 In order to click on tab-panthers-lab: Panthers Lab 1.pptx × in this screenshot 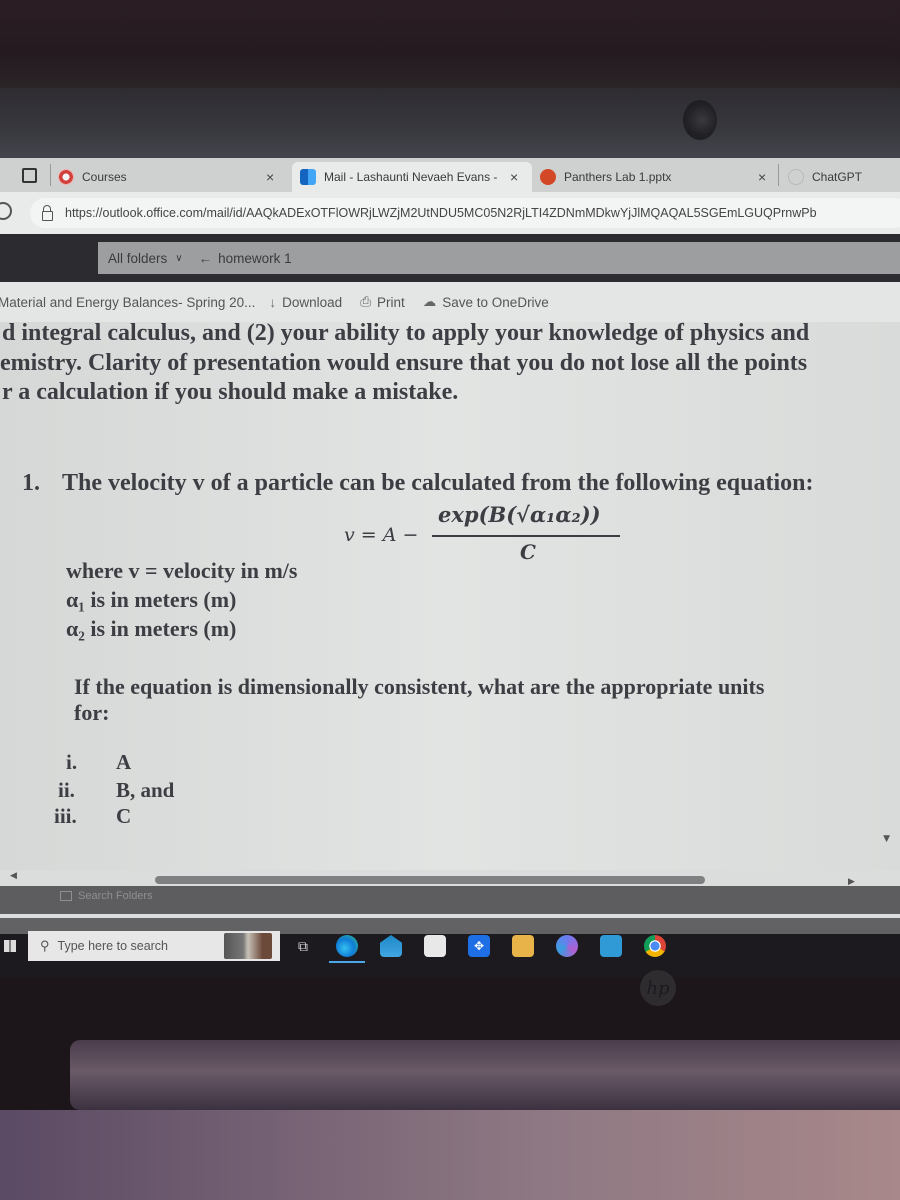, I will do `click(660, 177)`.